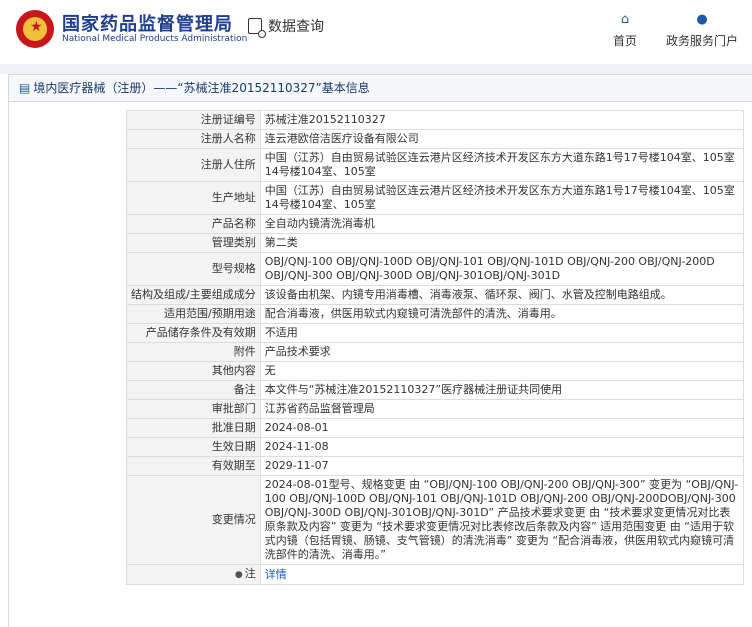  Describe the element at coordinates (502, 409) in the screenshot. I see `field-value: 江苏省药品监督管理局` at that location.